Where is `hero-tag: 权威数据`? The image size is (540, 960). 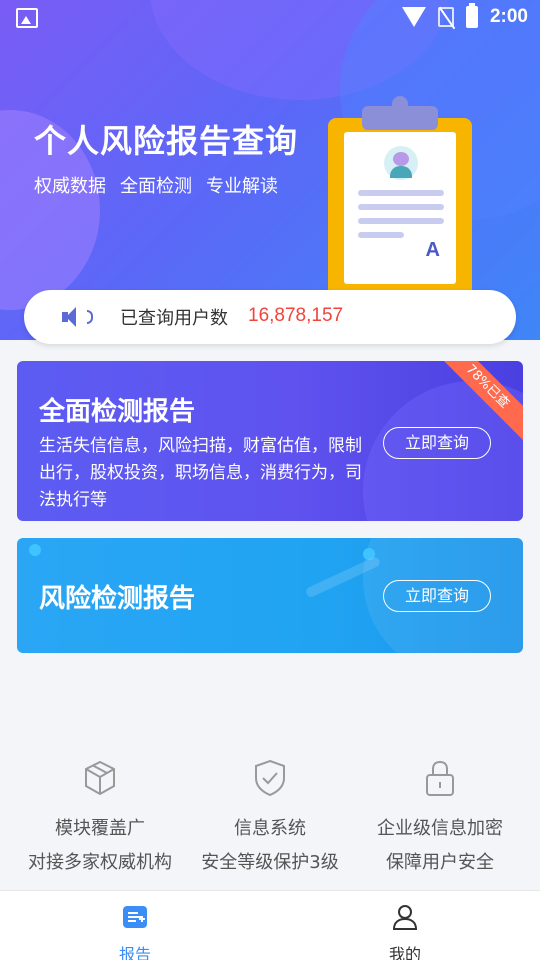 hero-tag: 权威数据 is located at coordinates (70, 186).